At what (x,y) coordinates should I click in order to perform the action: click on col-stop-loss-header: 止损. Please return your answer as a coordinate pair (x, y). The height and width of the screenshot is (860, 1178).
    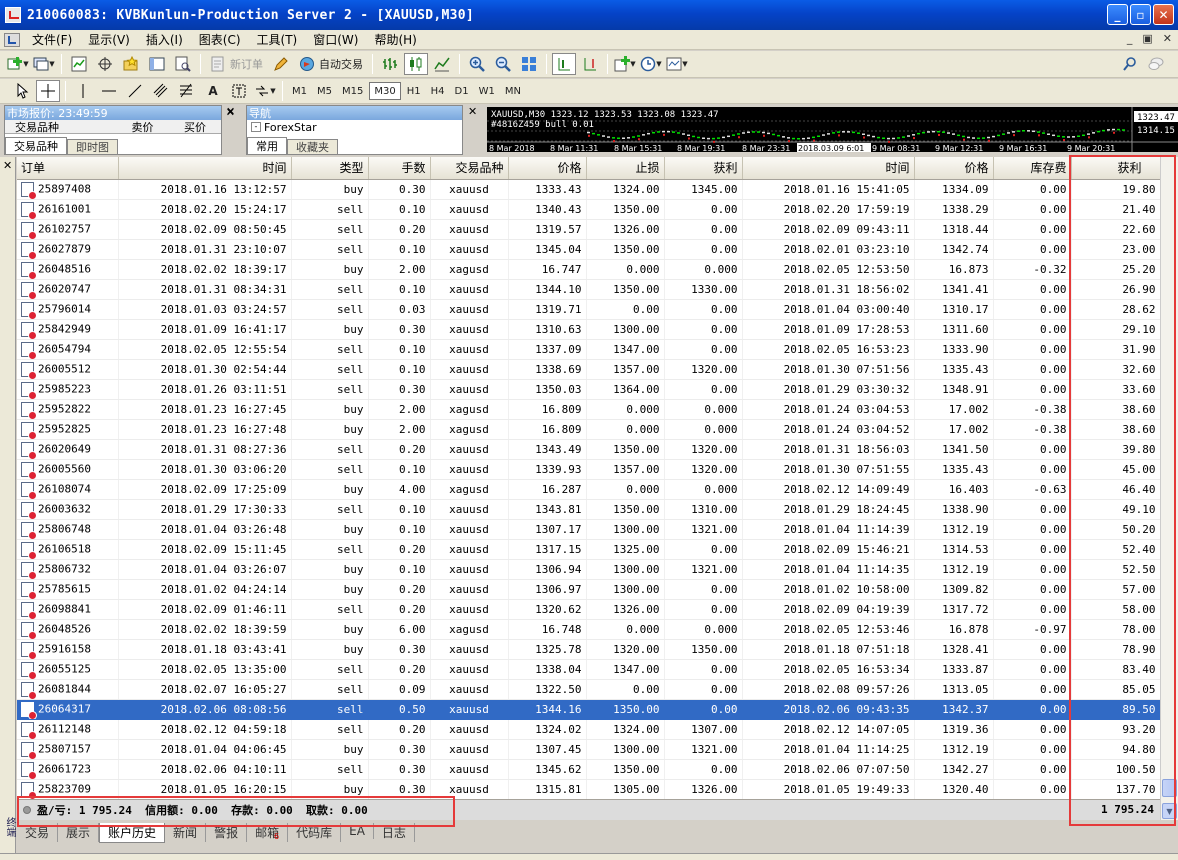
    Looking at the image, I should click on (625, 168).